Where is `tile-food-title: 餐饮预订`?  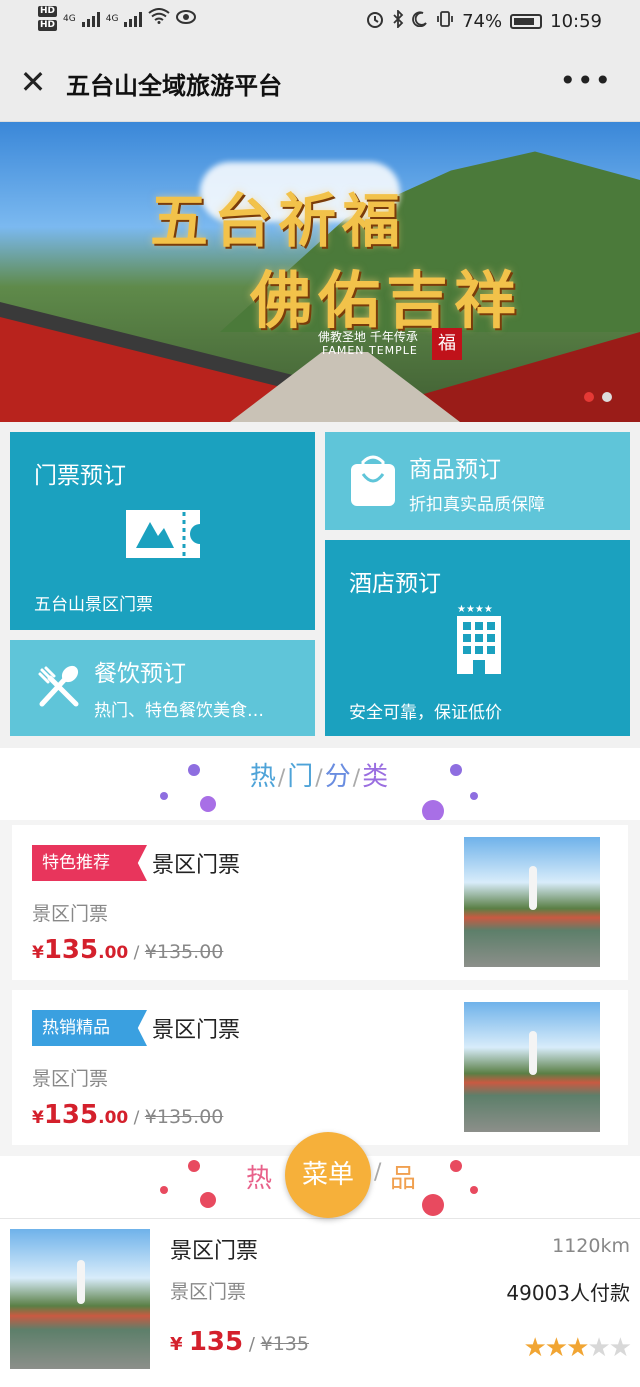 tile-food-title: 餐饮预订 is located at coordinates (140, 674).